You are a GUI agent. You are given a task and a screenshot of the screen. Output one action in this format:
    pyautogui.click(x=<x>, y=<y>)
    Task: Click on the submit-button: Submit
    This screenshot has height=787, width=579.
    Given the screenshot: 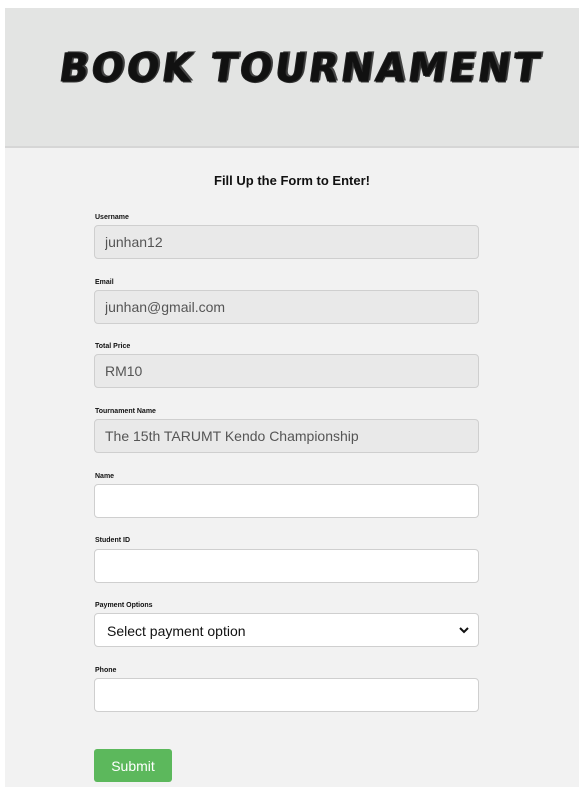 What is the action you would take?
    pyautogui.click(x=133, y=765)
    